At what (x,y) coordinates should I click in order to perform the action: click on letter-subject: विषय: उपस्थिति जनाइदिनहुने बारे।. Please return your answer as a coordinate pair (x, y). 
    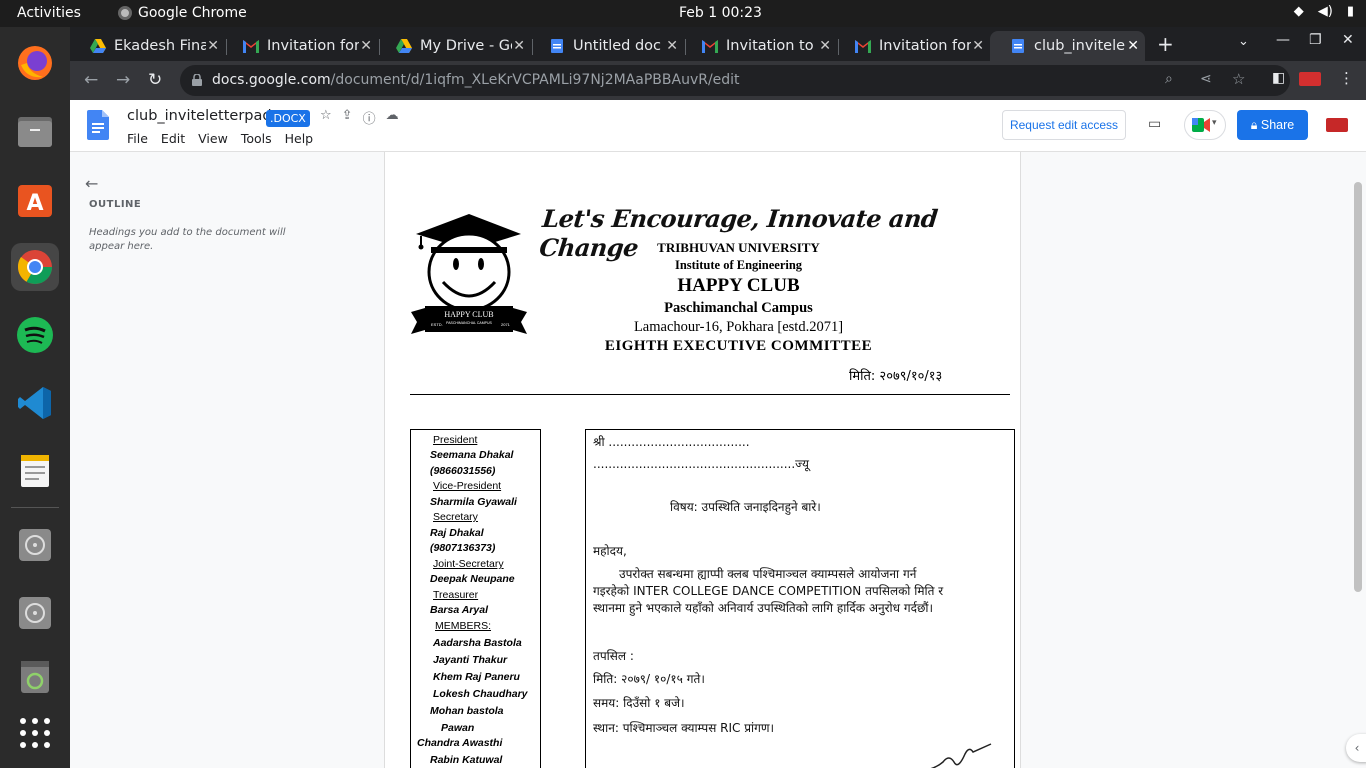
    Looking at the image, I should click on (745, 507).